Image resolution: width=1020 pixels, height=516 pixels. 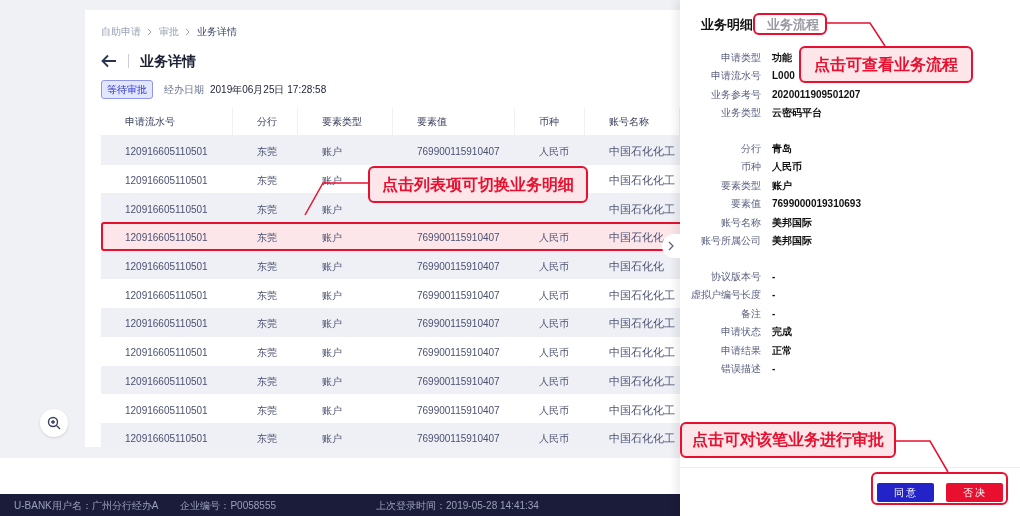 What do you see at coordinates (150, 122) in the screenshot?
I see `column-header: 申请流水号` at bounding box center [150, 122].